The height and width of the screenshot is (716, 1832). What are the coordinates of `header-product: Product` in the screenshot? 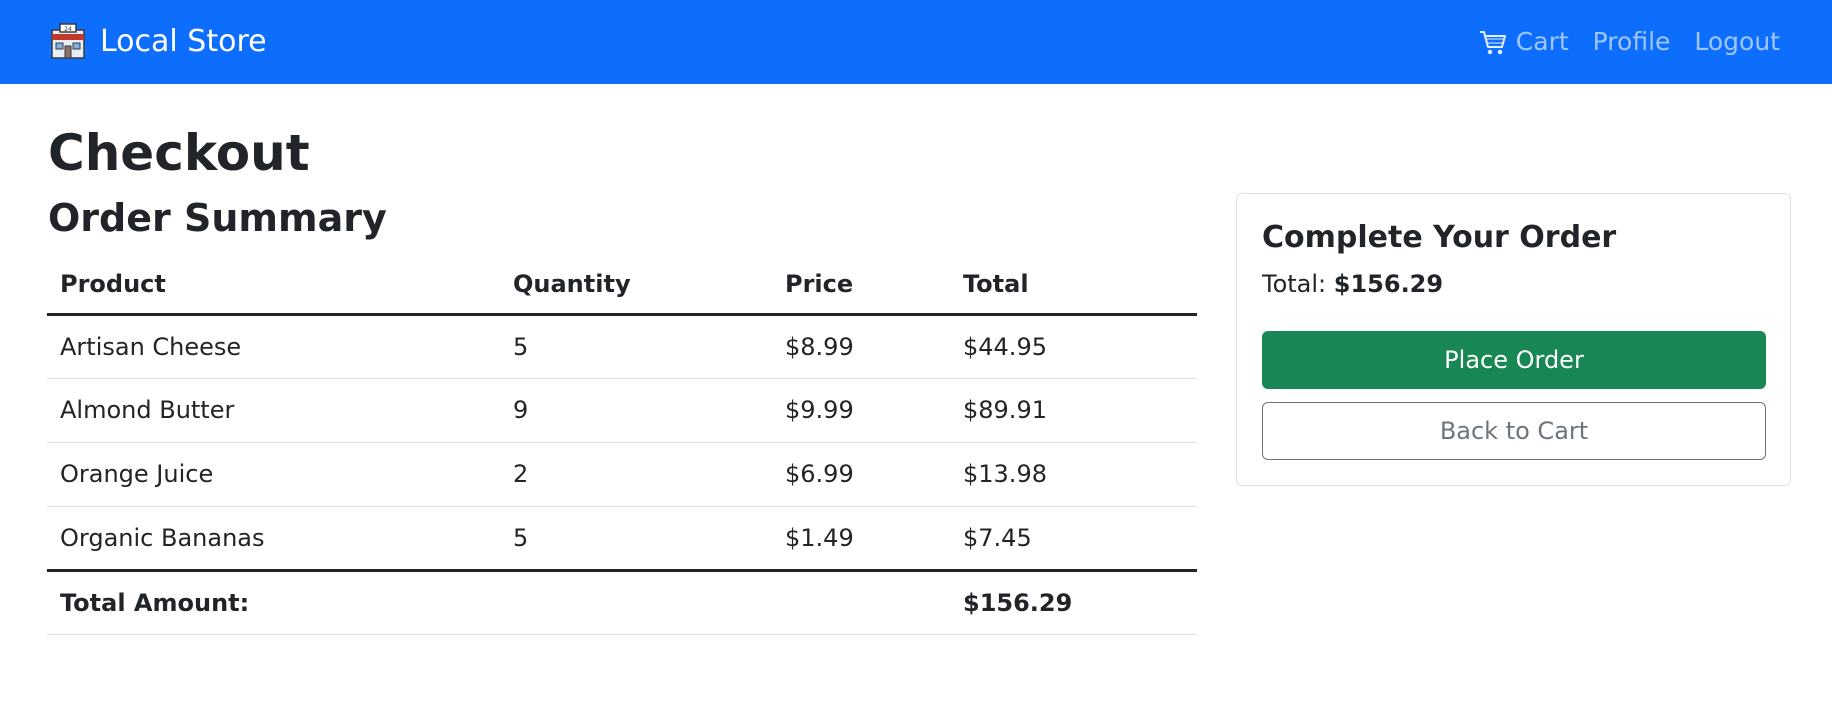 It's located at (273, 286).